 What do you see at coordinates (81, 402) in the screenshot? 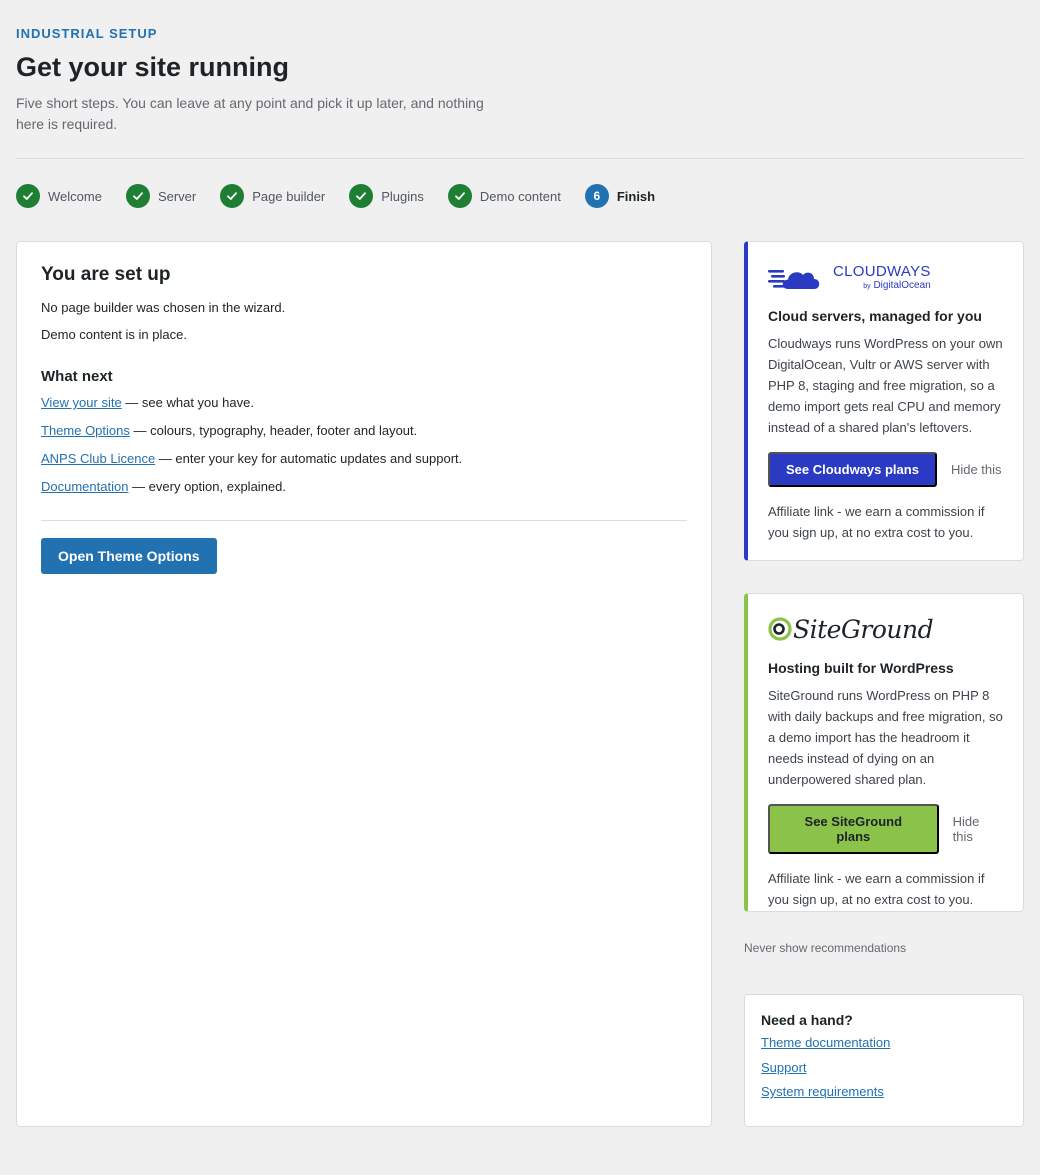
I see `view-site-link: View your site` at bounding box center [81, 402].